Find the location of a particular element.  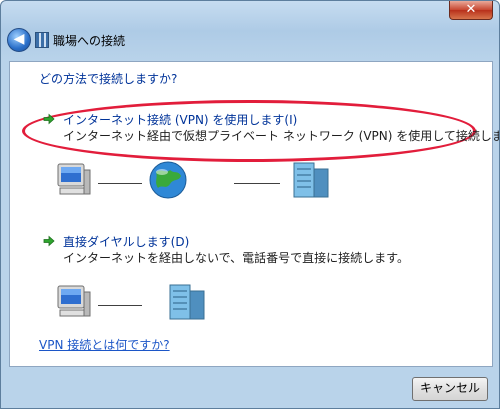

globe-icon is located at coordinates (168, 180).